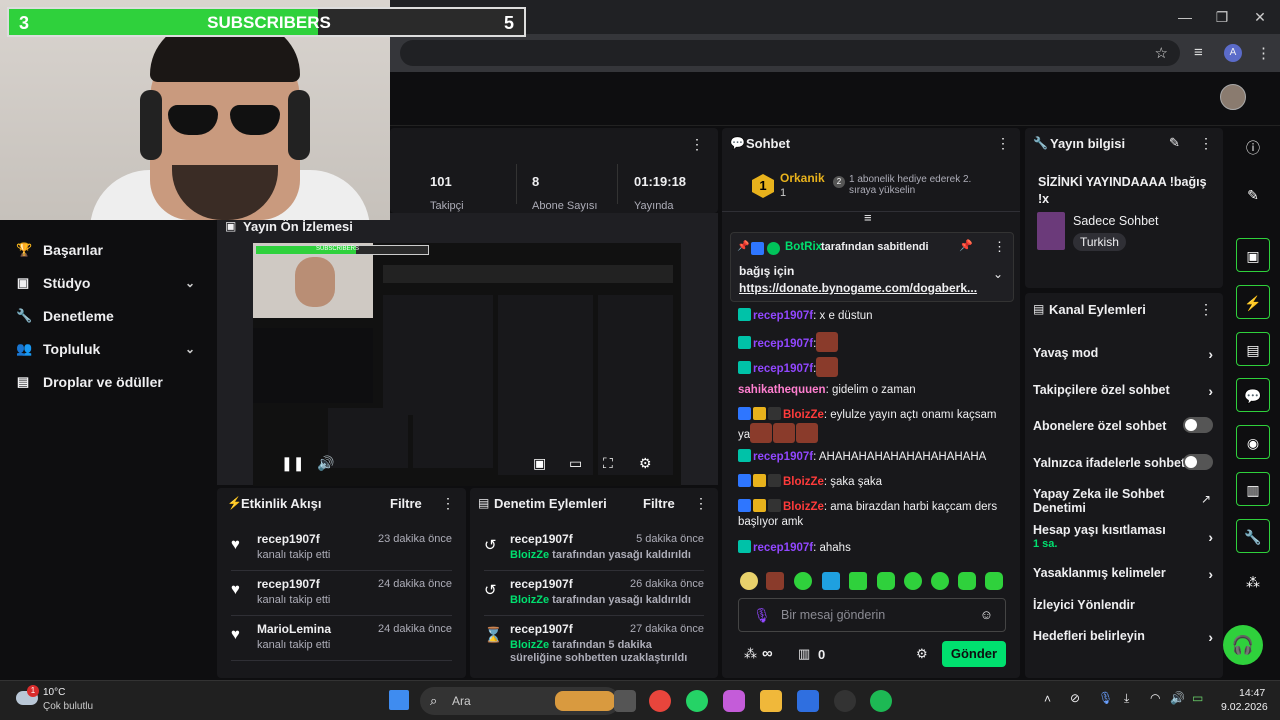  What do you see at coordinates (1233, 53) in the screenshot?
I see `profile-avatar-icon: A` at bounding box center [1233, 53].